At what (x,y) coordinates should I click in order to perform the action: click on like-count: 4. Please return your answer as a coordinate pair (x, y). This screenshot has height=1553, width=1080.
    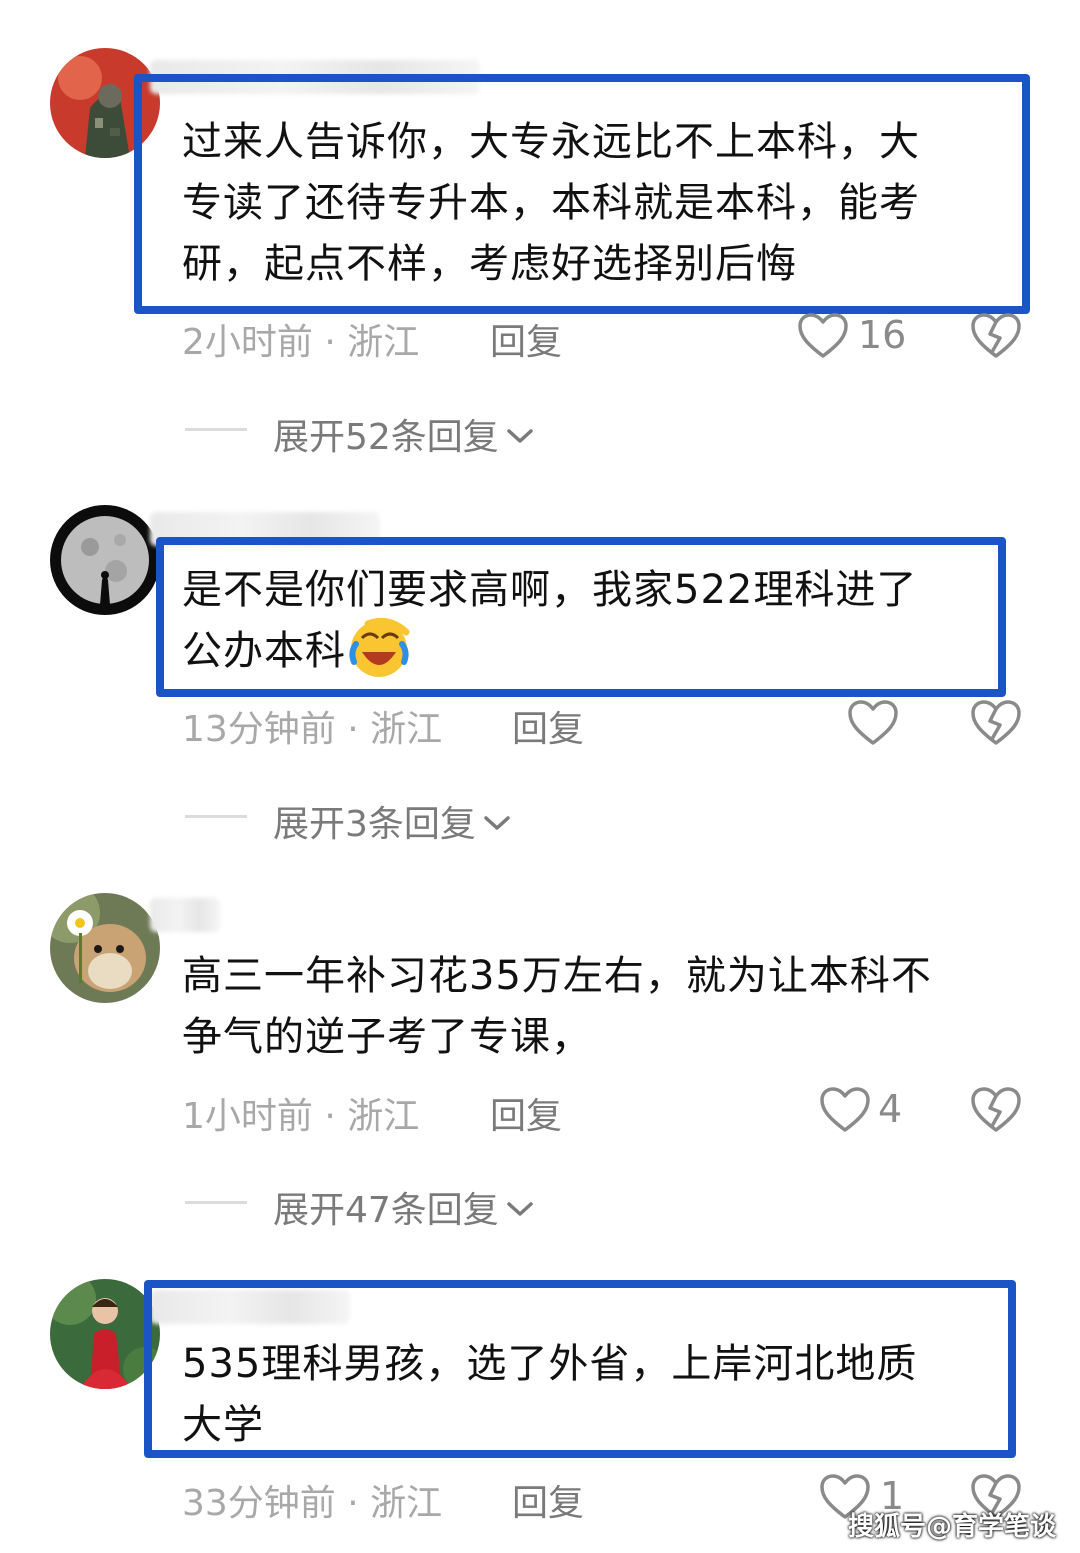
    Looking at the image, I should click on (890, 1109).